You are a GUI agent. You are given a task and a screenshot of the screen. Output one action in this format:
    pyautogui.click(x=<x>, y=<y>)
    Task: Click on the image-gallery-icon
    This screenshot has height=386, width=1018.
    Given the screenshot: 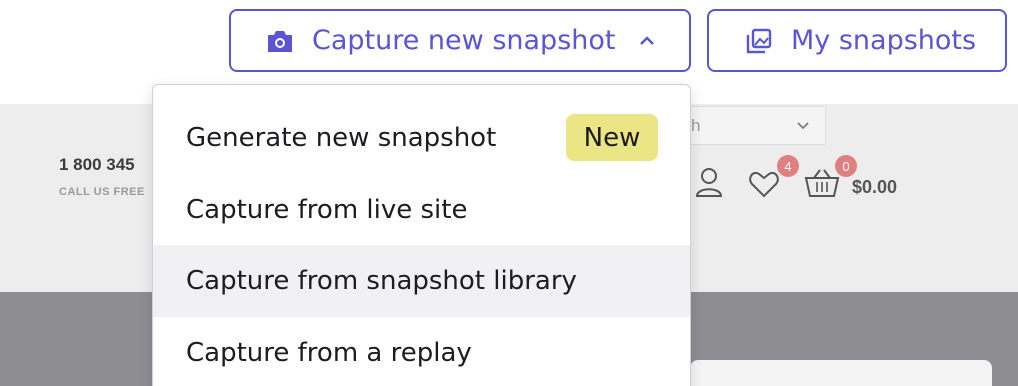 What is the action you would take?
    pyautogui.click(x=759, y=41)
    